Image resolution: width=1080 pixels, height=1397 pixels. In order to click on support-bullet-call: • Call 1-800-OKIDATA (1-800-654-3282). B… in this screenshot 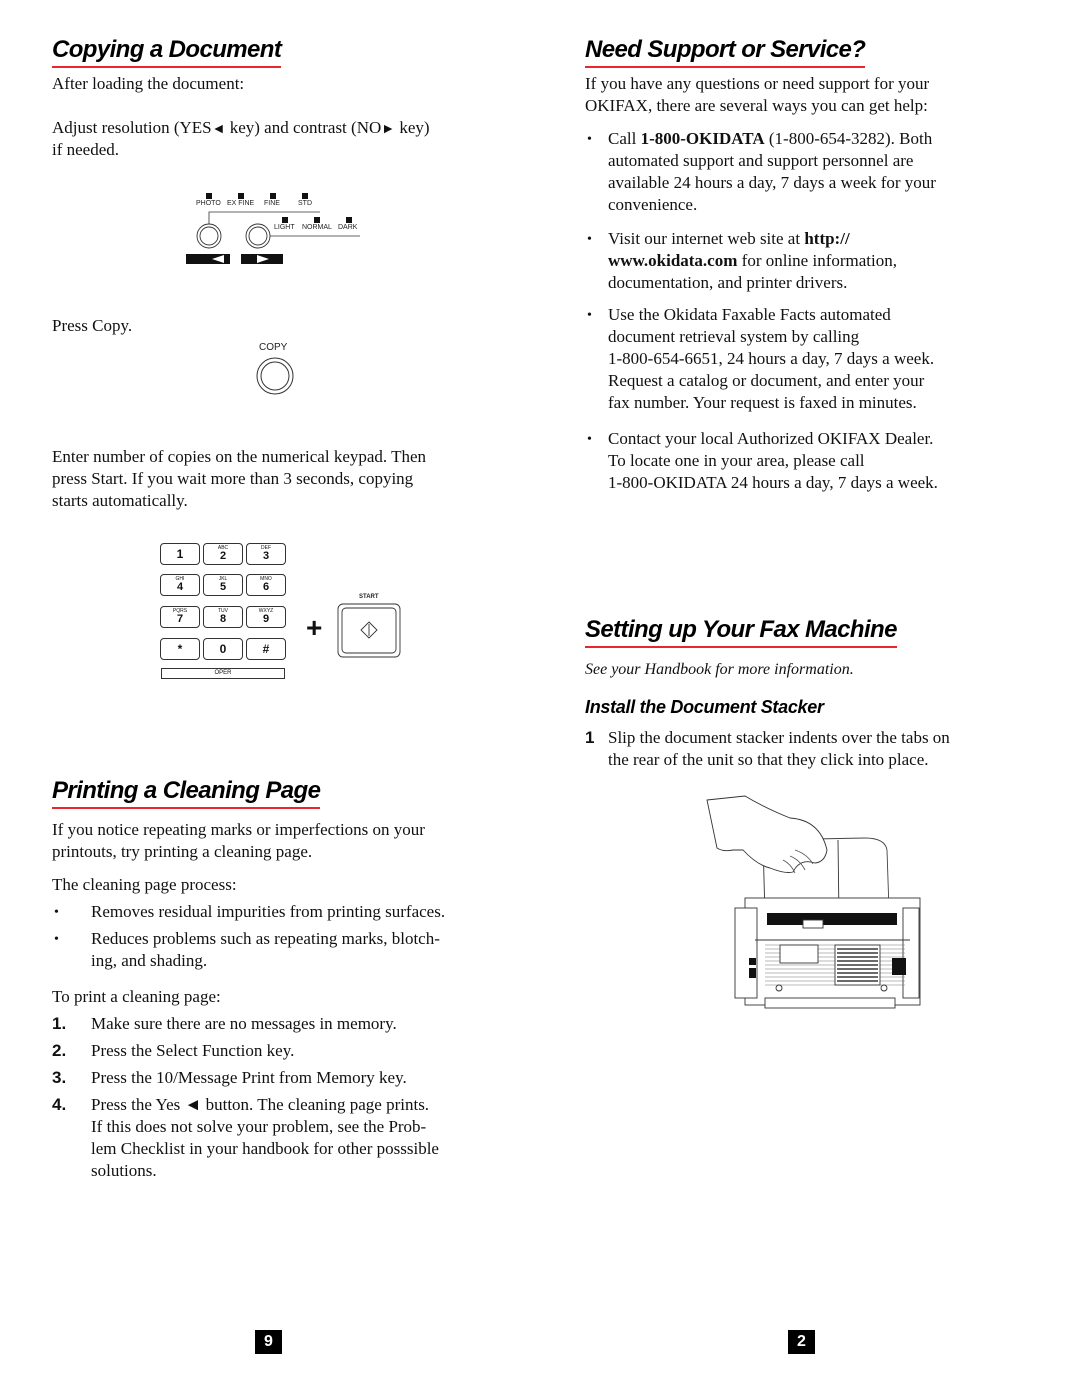, I will do `click(800, 172)`.